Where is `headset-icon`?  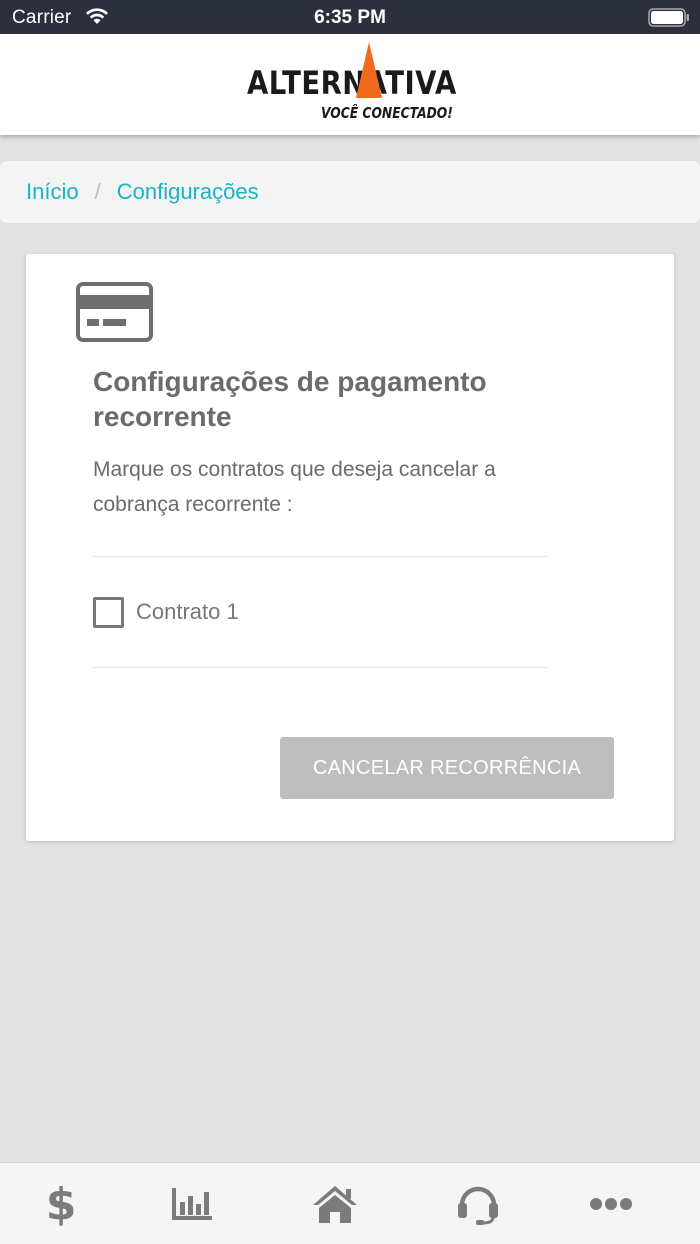 headset-icon is located at coordinates (478, 1205).